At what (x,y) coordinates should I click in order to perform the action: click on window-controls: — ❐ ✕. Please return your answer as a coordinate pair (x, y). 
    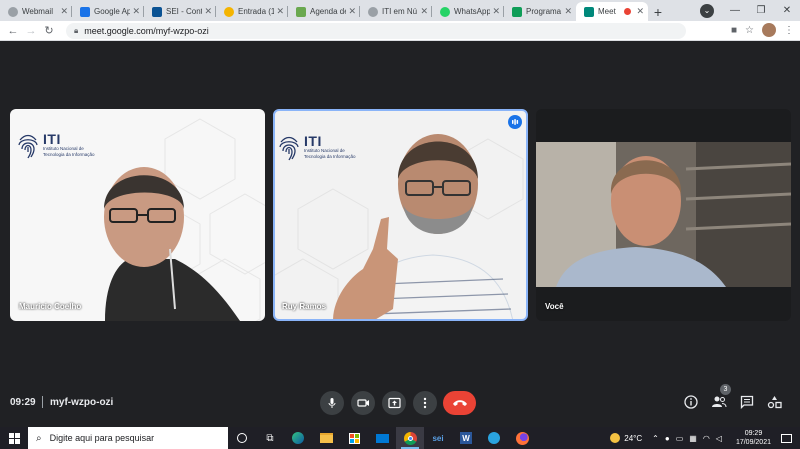
    Looking at the image, I should click on (761, 10).